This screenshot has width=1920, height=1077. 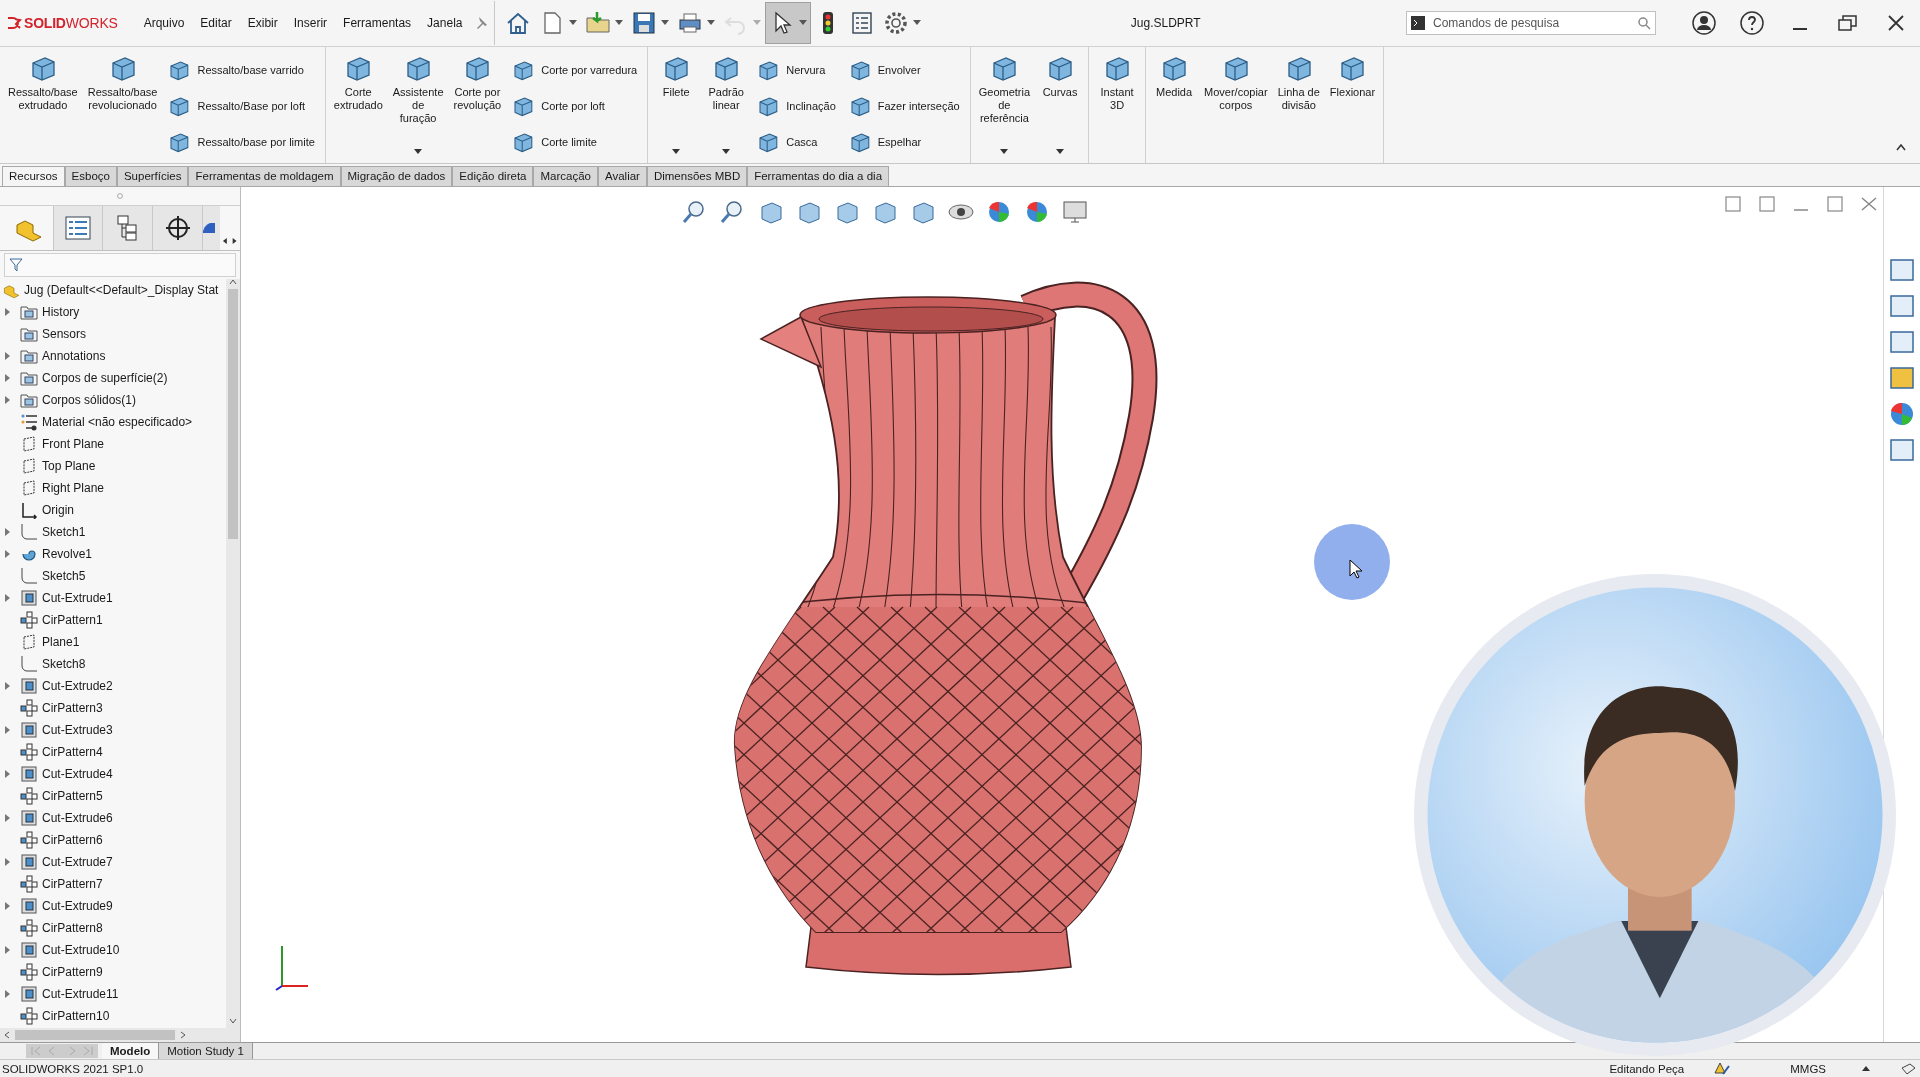 What do you see at coordinates (796, 142) in the screenshot?
I see `ribbon-button: Casca` at bounding box center [796, 142].